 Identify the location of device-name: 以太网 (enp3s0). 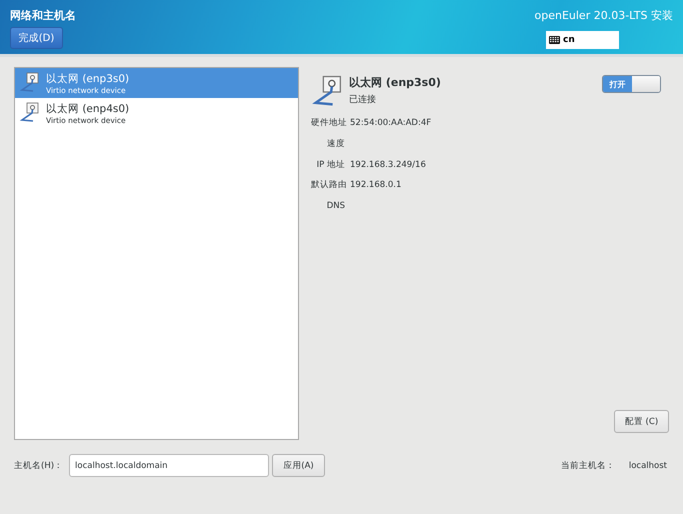
(88, 79).